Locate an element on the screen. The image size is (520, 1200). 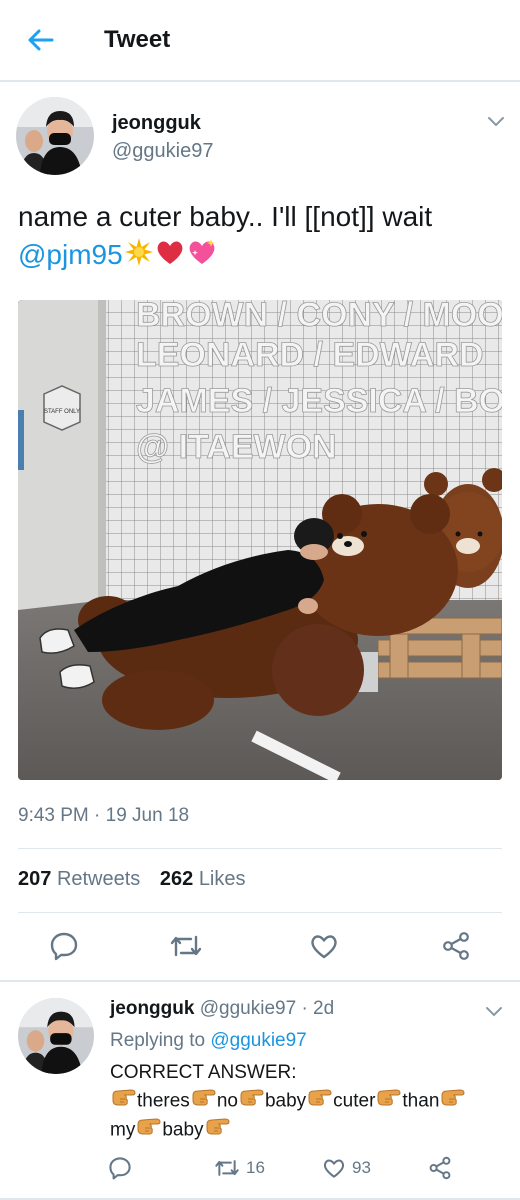
wall-text-line: BROWN / CONY / MOON / S is located at coordinates (319, 317).